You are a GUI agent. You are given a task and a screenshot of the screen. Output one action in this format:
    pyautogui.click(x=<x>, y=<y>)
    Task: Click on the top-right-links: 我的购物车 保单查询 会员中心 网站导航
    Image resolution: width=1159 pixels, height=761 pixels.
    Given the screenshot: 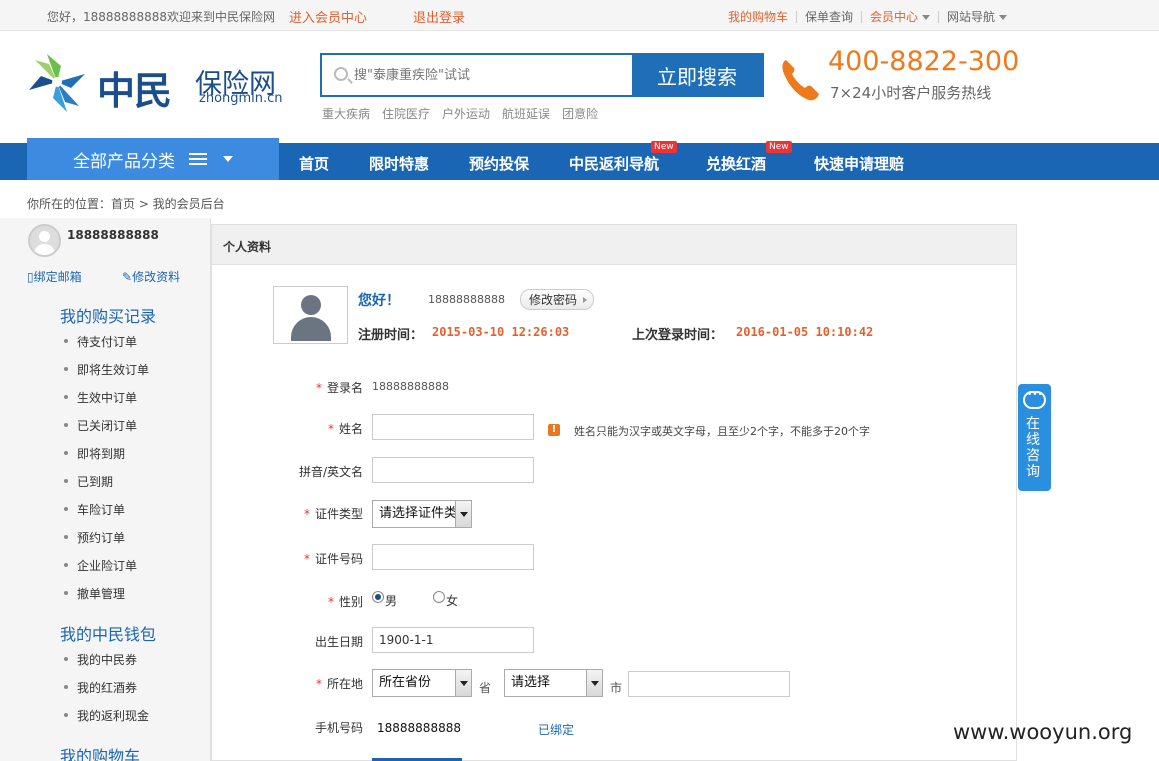 What is the action you would take?
    pyautogui.click(x=867, y=16)
    